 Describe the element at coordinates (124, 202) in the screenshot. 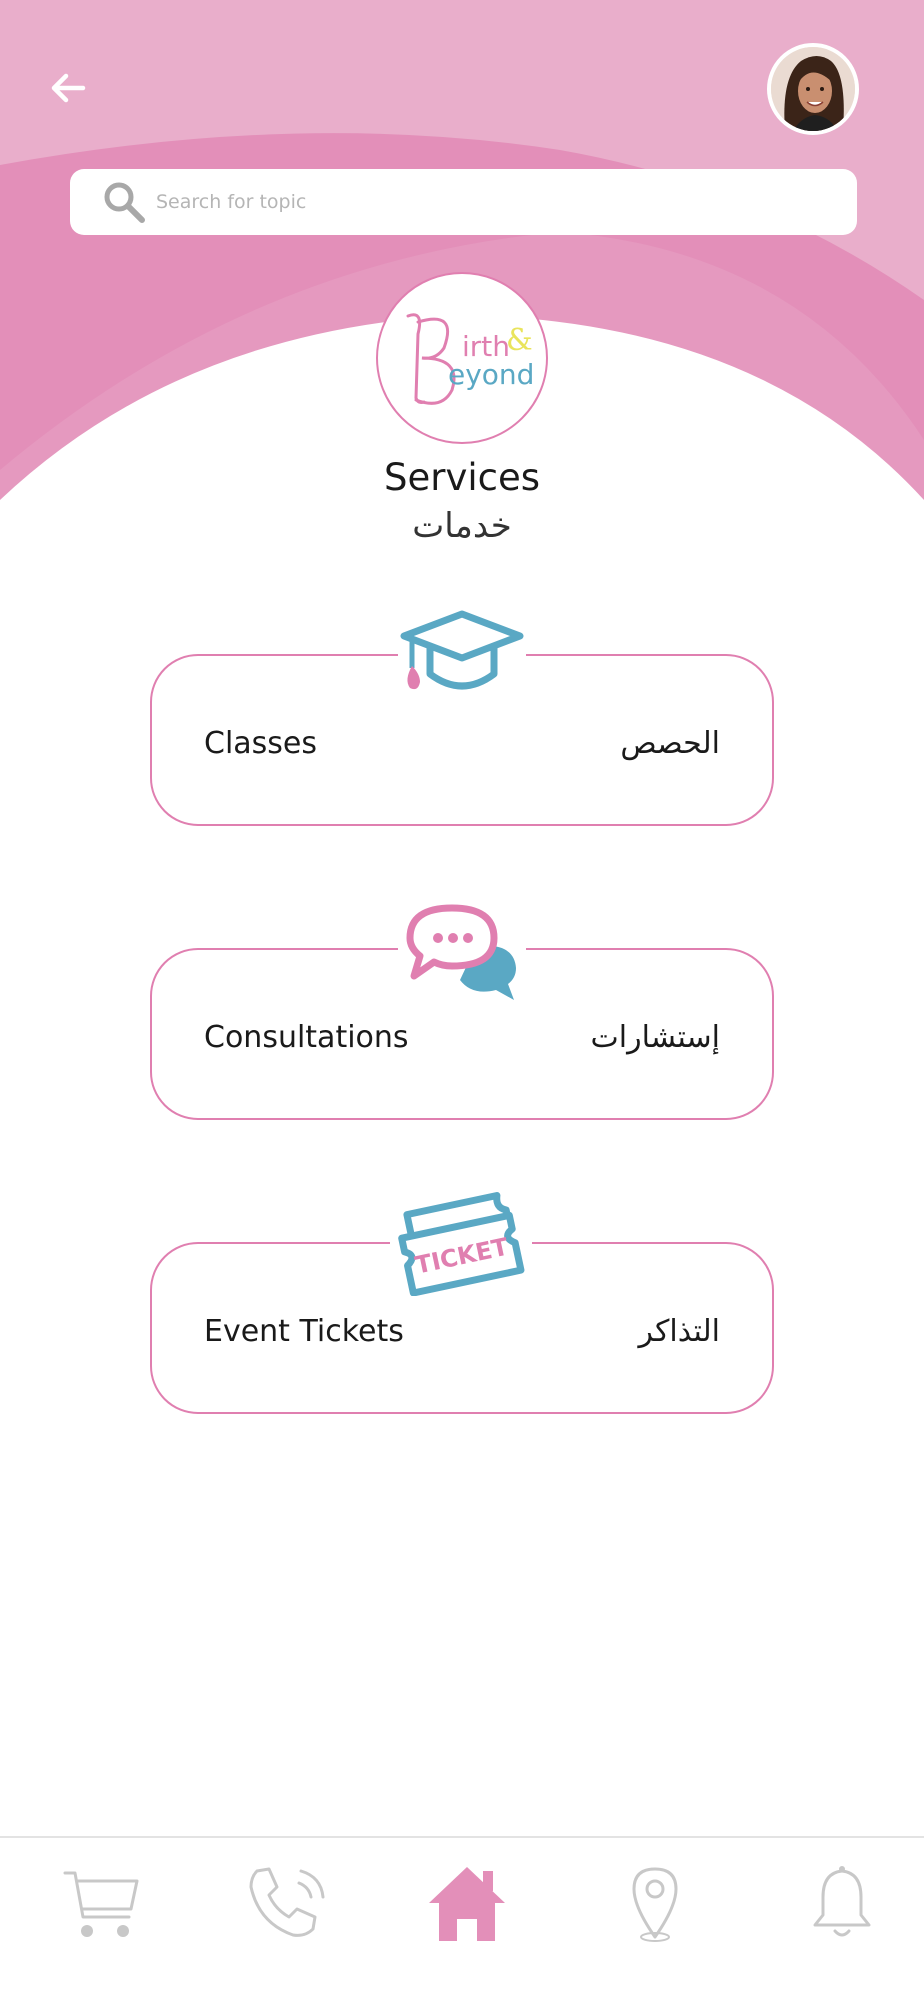

I see `search-icon` at that location.